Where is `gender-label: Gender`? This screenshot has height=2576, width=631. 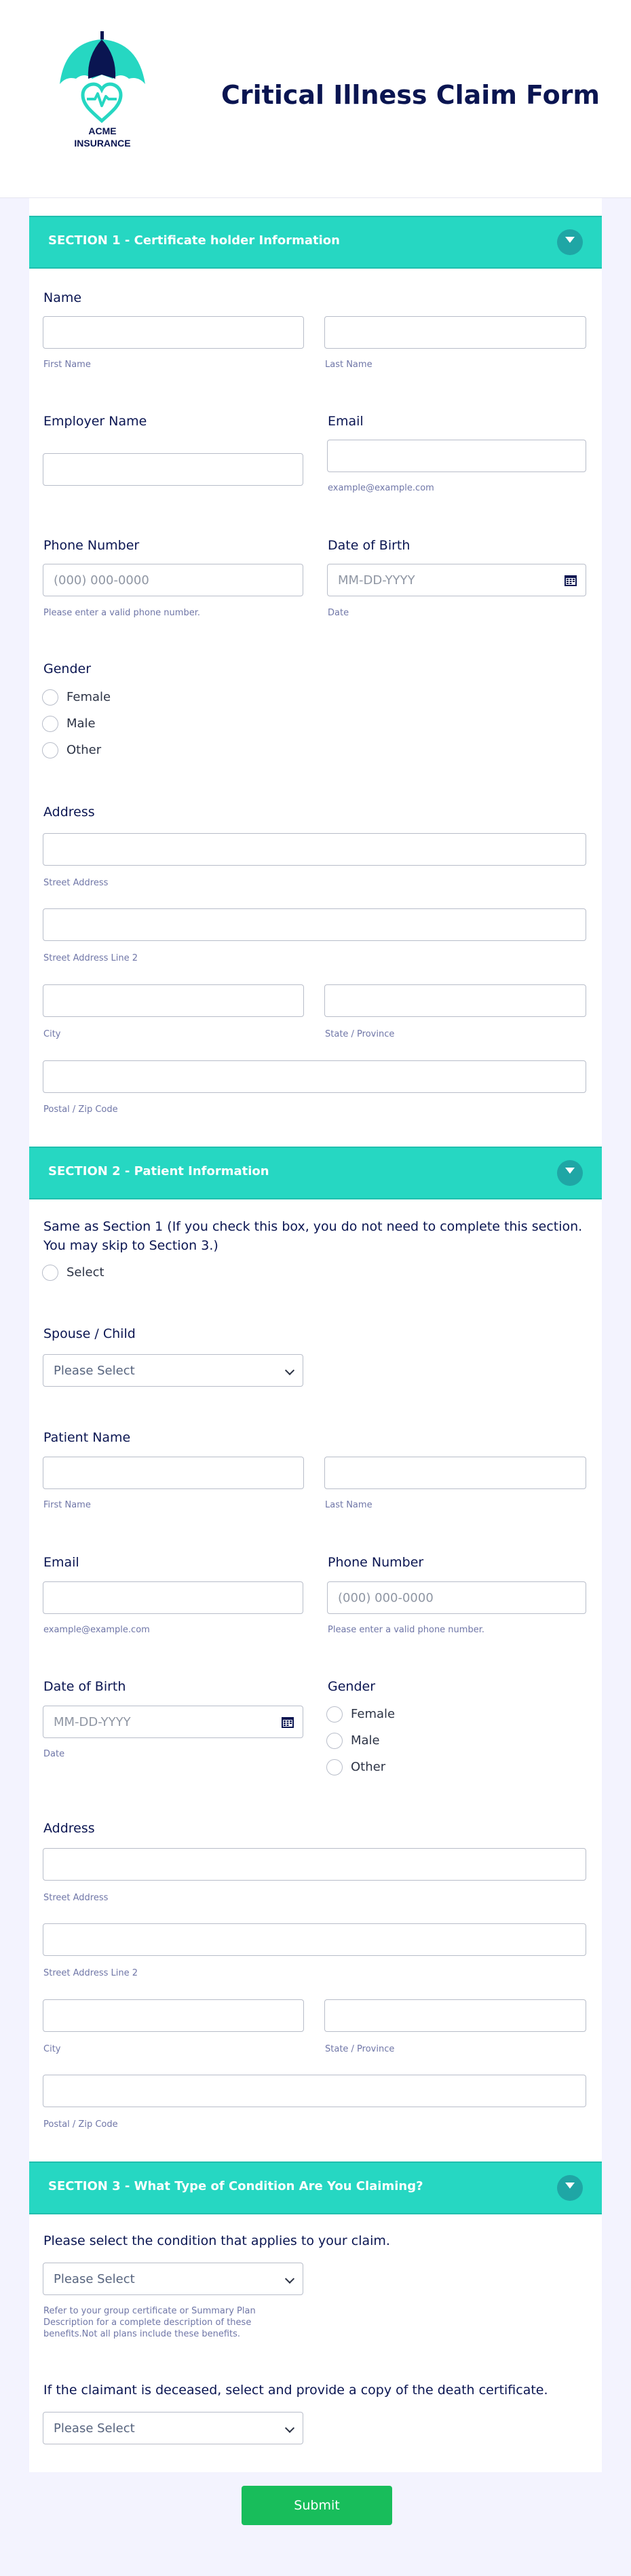
gender-label: Gender is located at coordinates (67, 668).